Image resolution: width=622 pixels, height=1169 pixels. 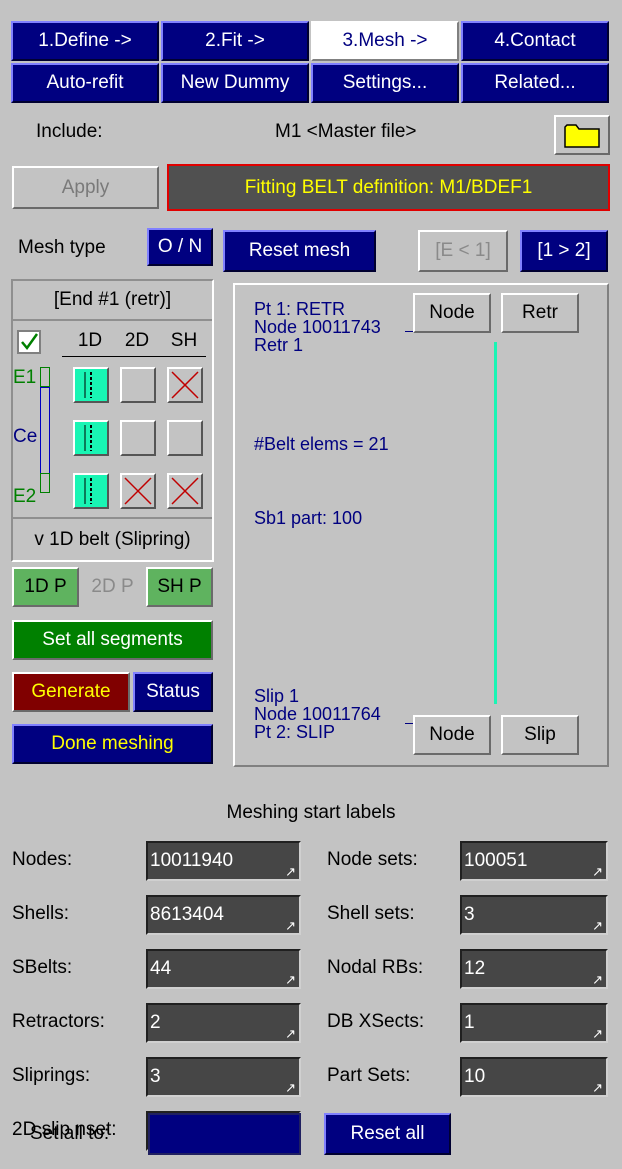 What do you see at coordinates (375, 967) in the screenshot?
I see `start-label-nodal-rbs: Nodal RBs:` at bounding box center [375, 967].